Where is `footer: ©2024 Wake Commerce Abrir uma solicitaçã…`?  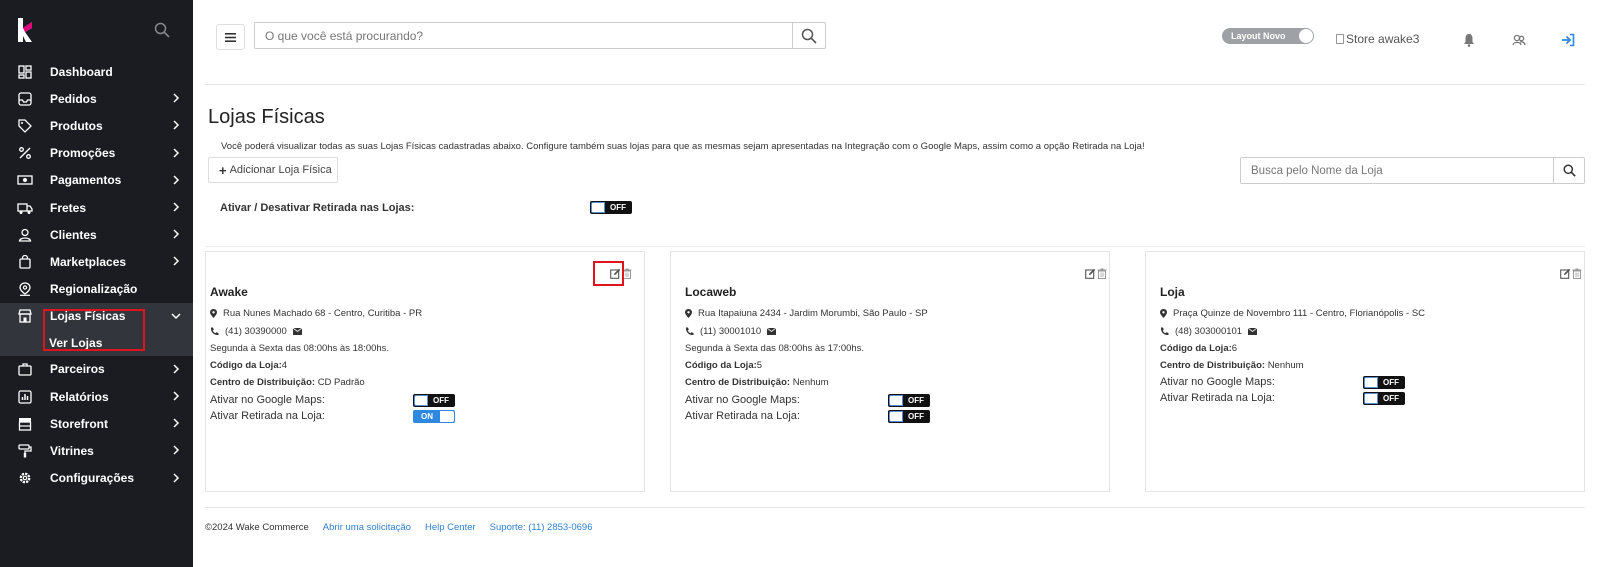
footer: ©2024 Wake Commerce Abrir uma solicitaçã… is located at coordinates (398, 527).